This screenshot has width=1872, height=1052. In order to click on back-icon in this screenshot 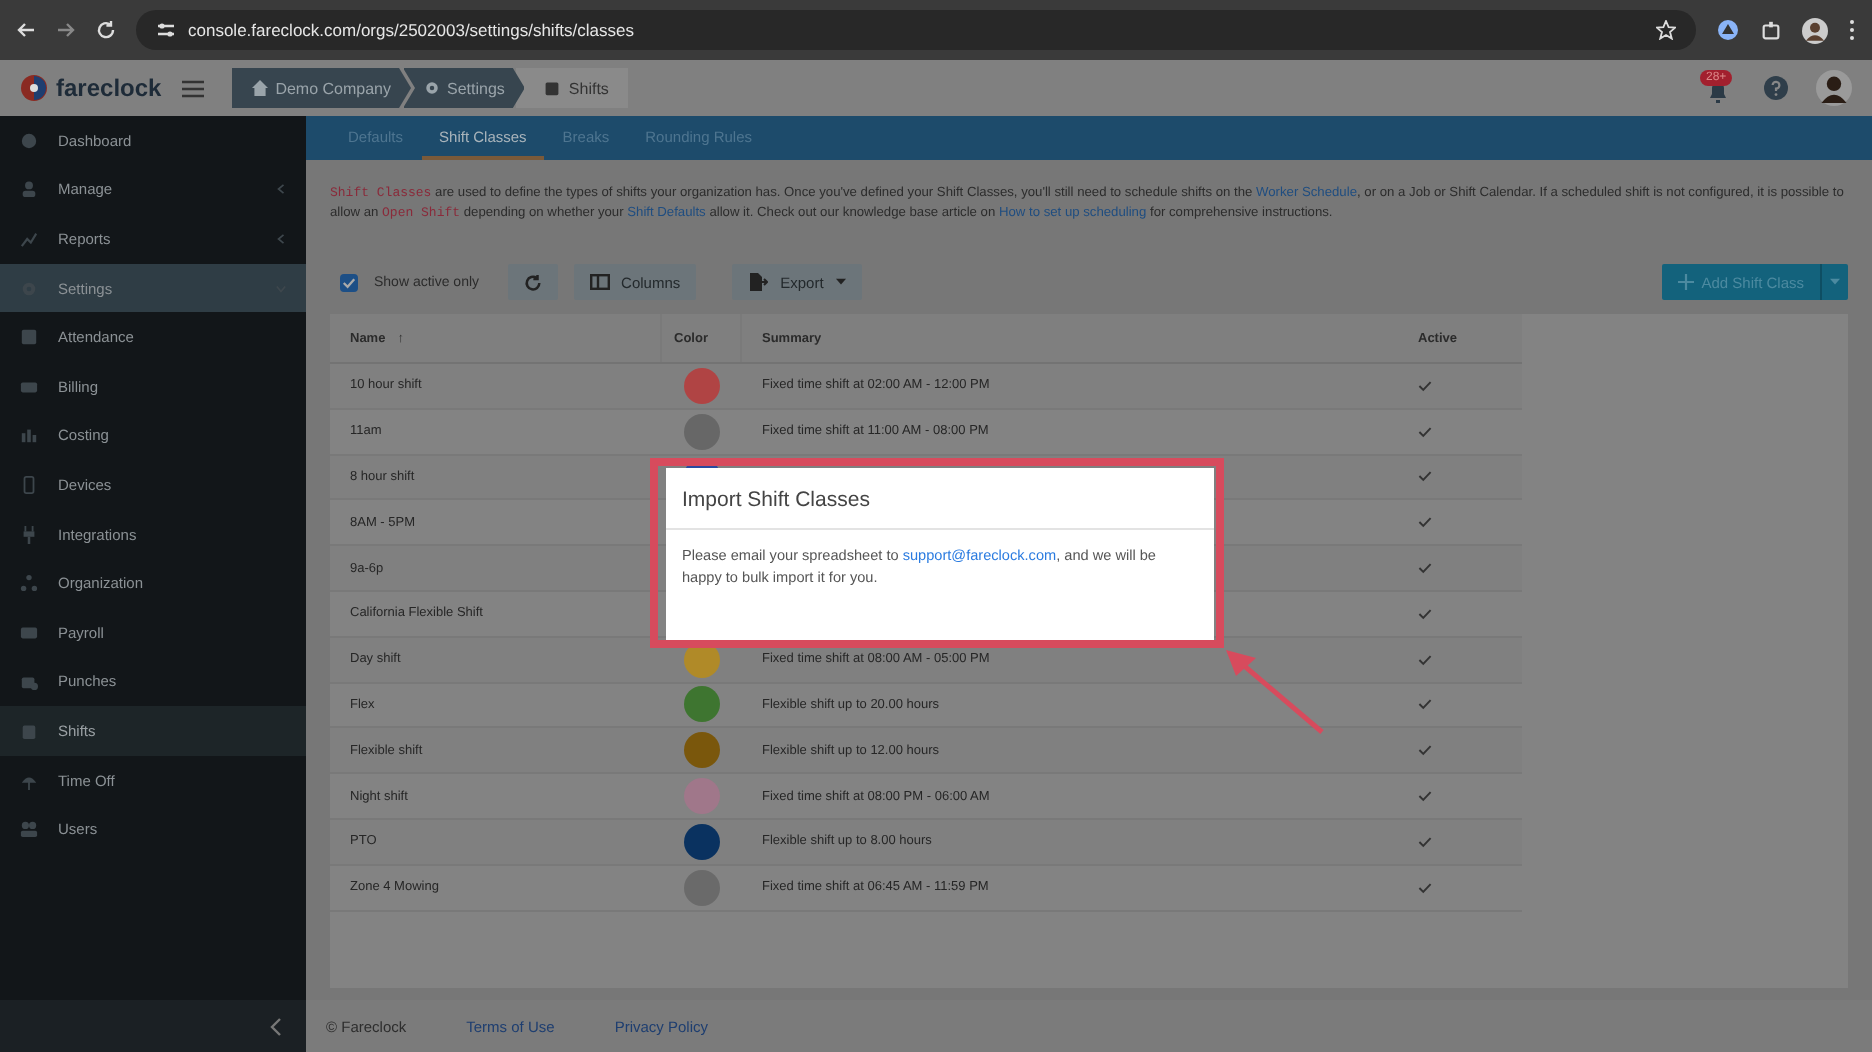, I will do `click(26, 30)`.